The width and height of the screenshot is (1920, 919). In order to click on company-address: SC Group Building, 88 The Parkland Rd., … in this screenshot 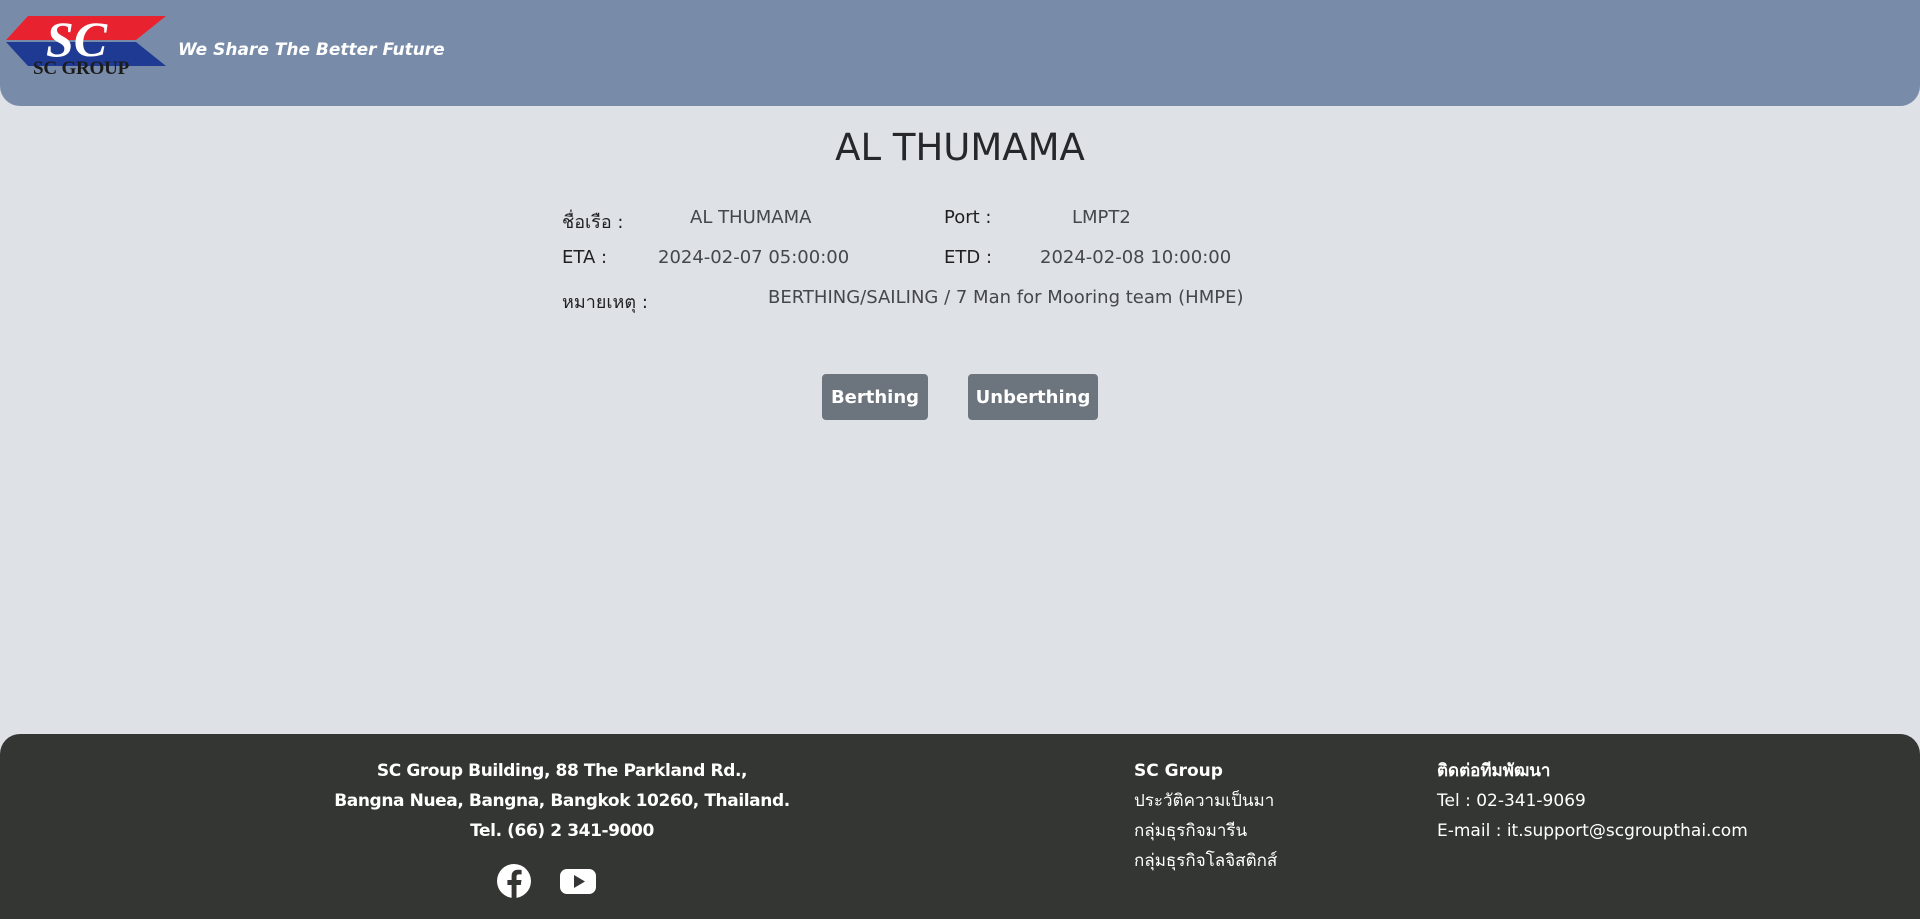, I will do `click(562, 801)`.